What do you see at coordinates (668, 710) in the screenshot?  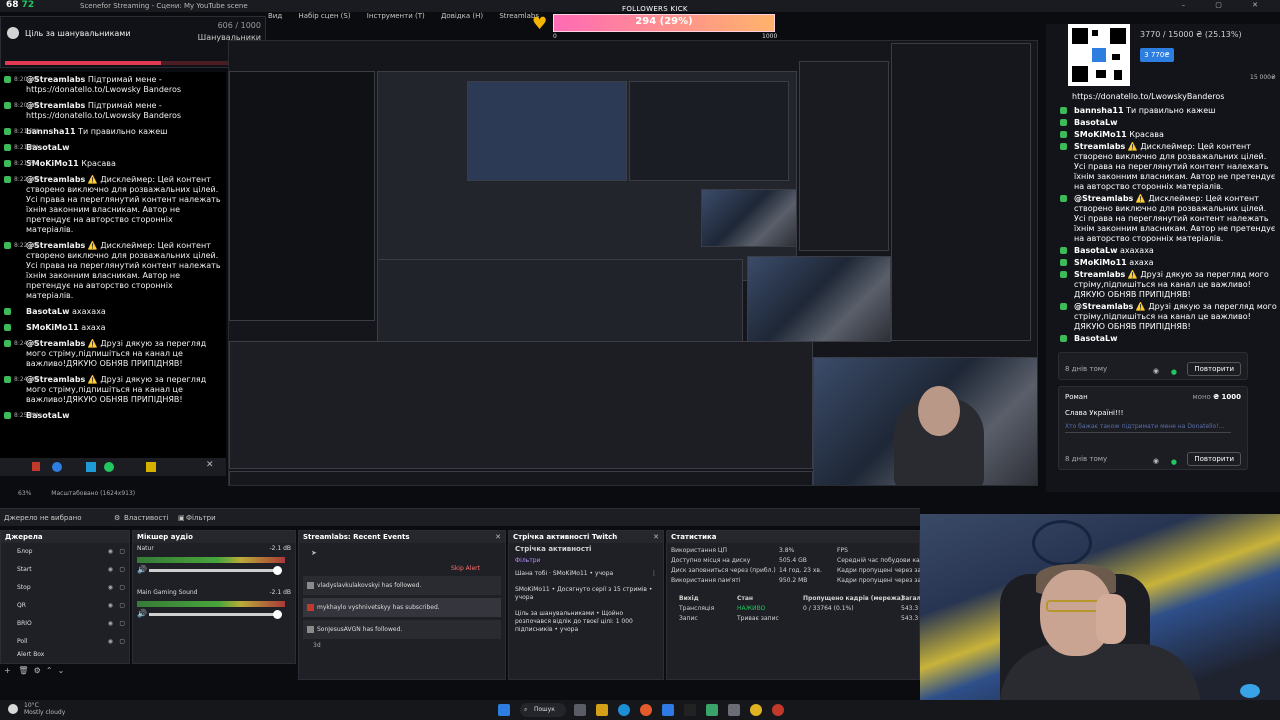 I see `telegram-icon` at bounding box center [668, 710].